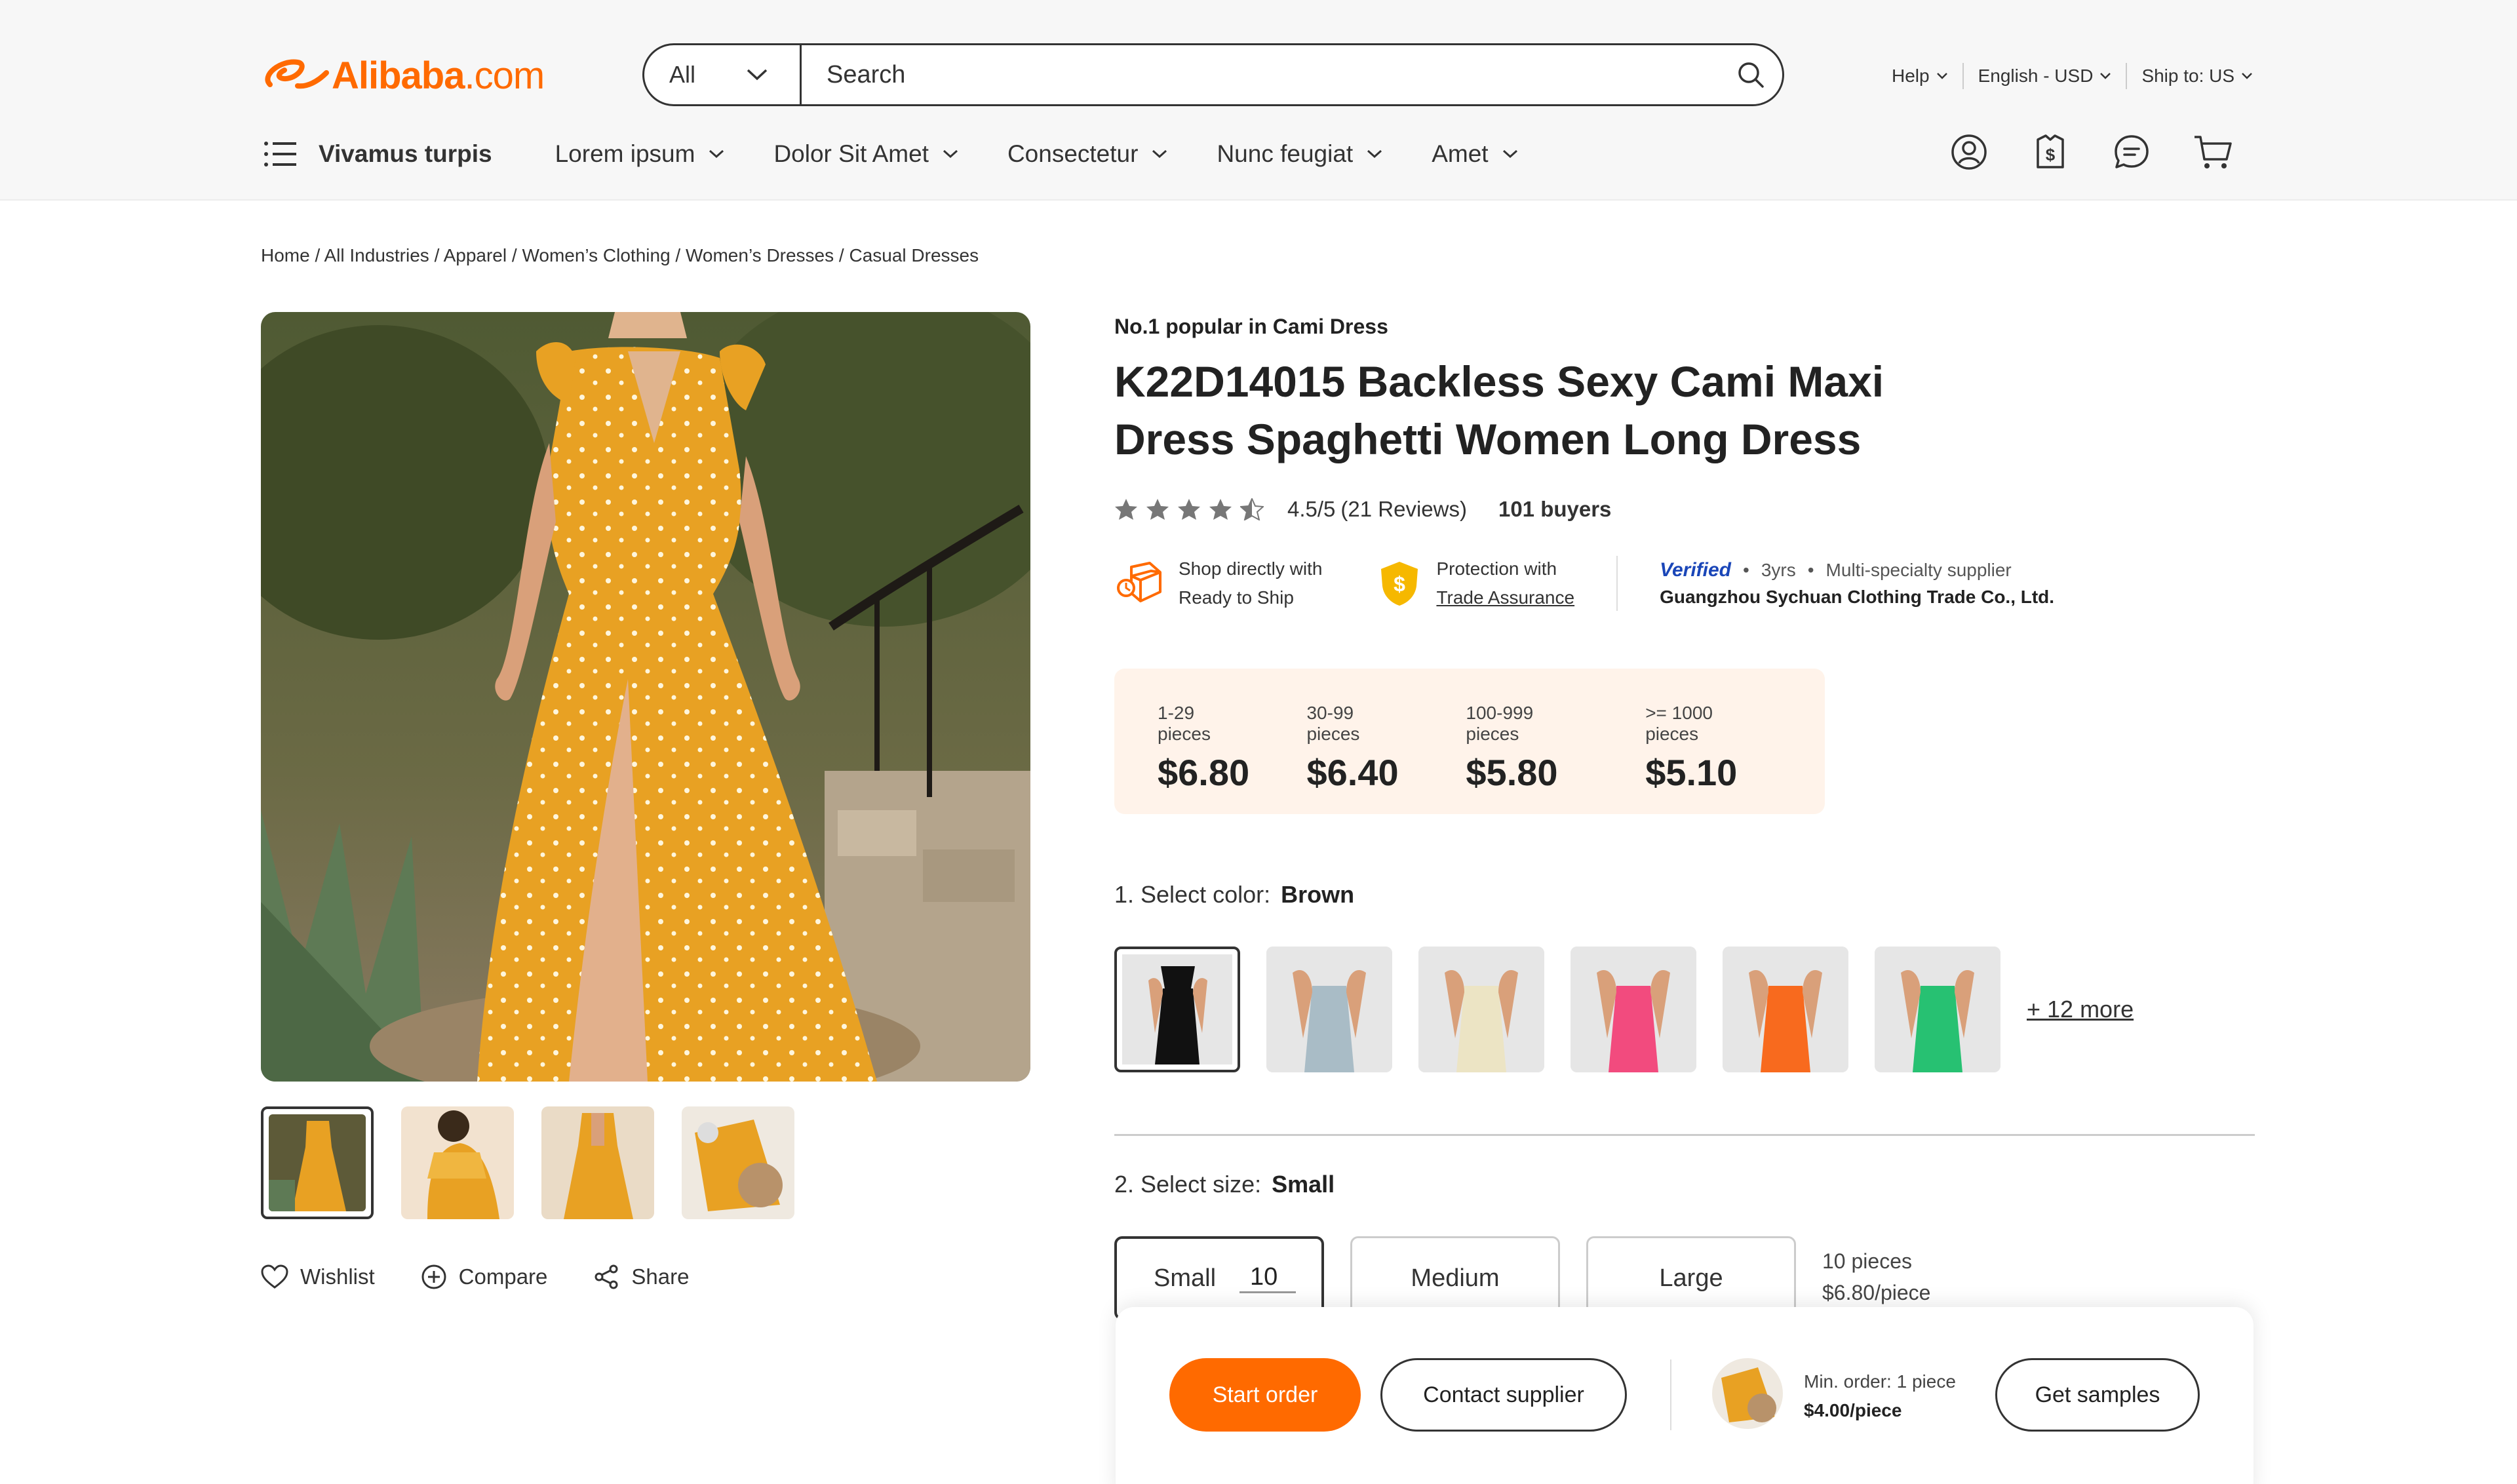 The height and width of the screenshot is (1484, 2517). Describe the element at coordinates (2091, 152) in the screenshot. I see `header-icons: $` at that location.